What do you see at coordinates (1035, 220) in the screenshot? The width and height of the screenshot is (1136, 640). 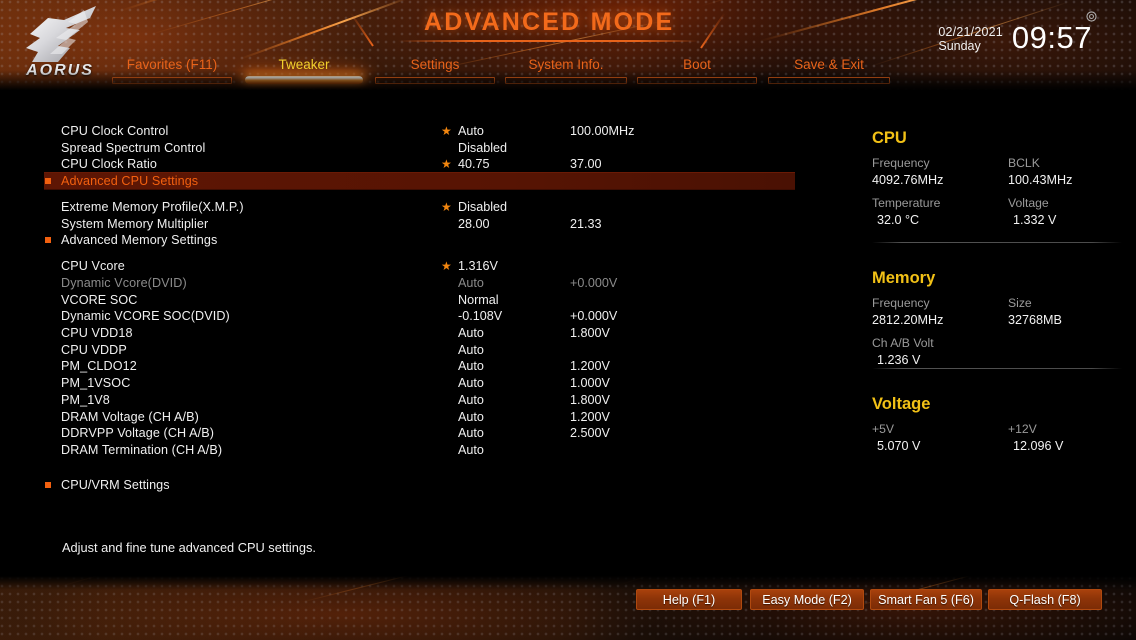 I see `readout-value: 1.332 V` at bounding box center [1035, 220].